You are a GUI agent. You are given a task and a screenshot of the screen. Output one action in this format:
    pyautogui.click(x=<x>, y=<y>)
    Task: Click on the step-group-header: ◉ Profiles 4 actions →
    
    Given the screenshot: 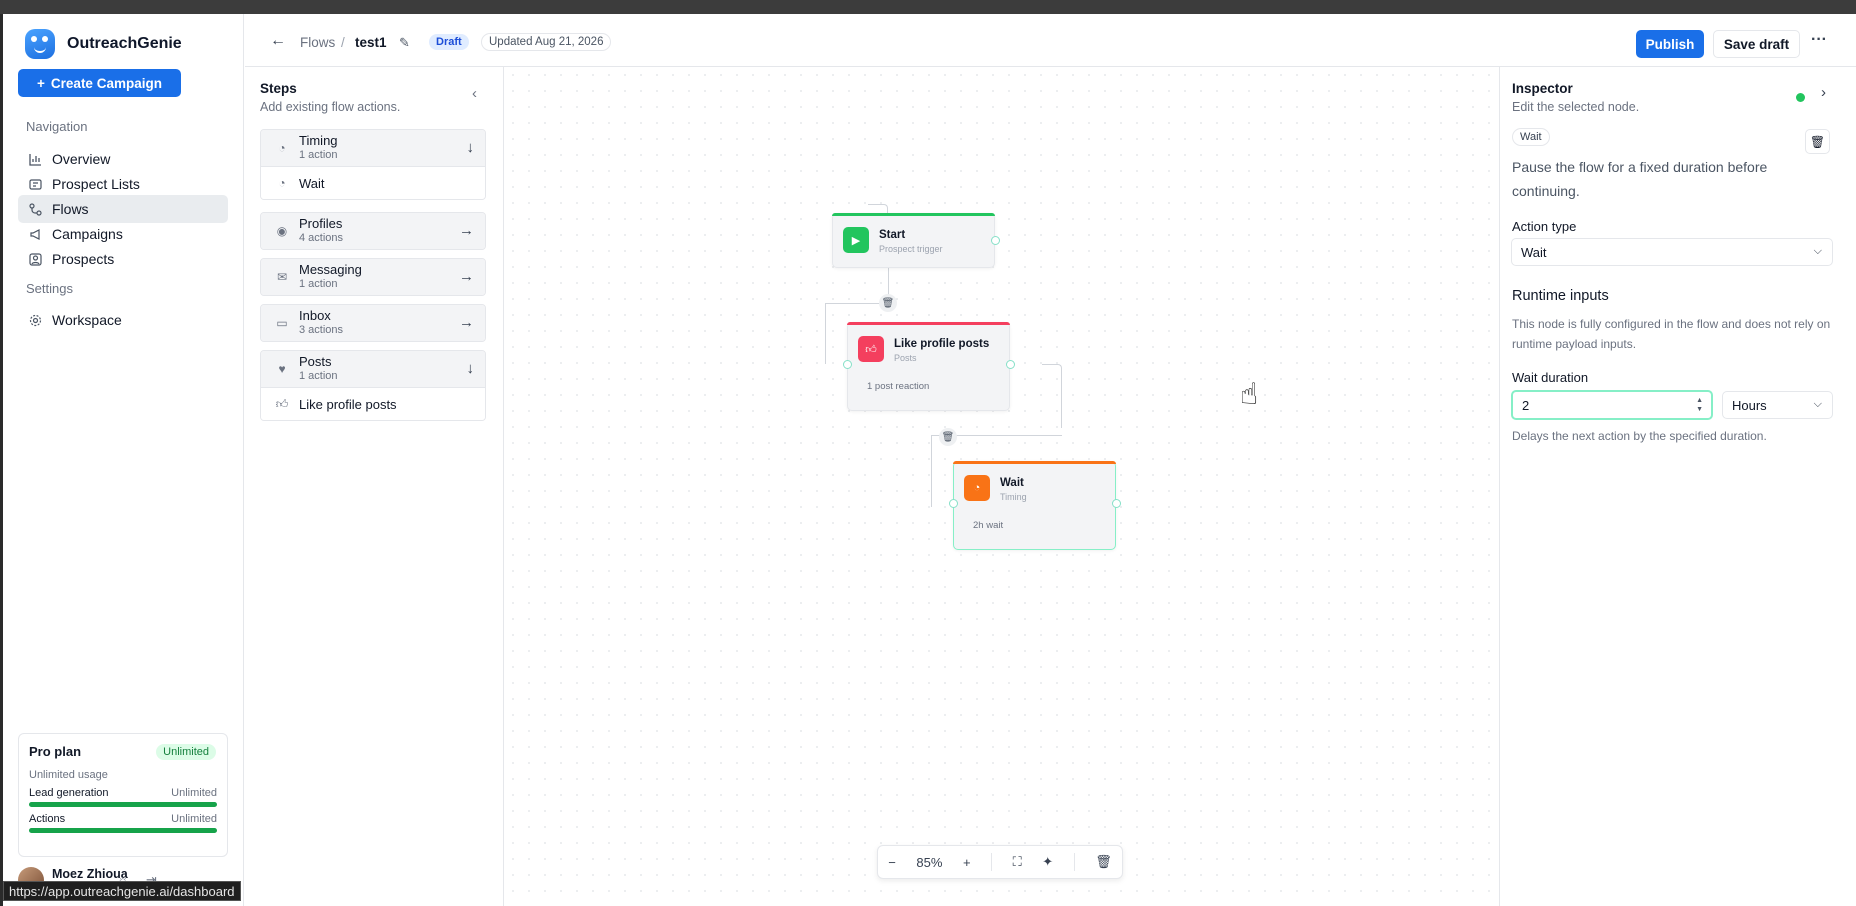 What is the action you would take?
    pyautogui.click(x=373, y=231)
    